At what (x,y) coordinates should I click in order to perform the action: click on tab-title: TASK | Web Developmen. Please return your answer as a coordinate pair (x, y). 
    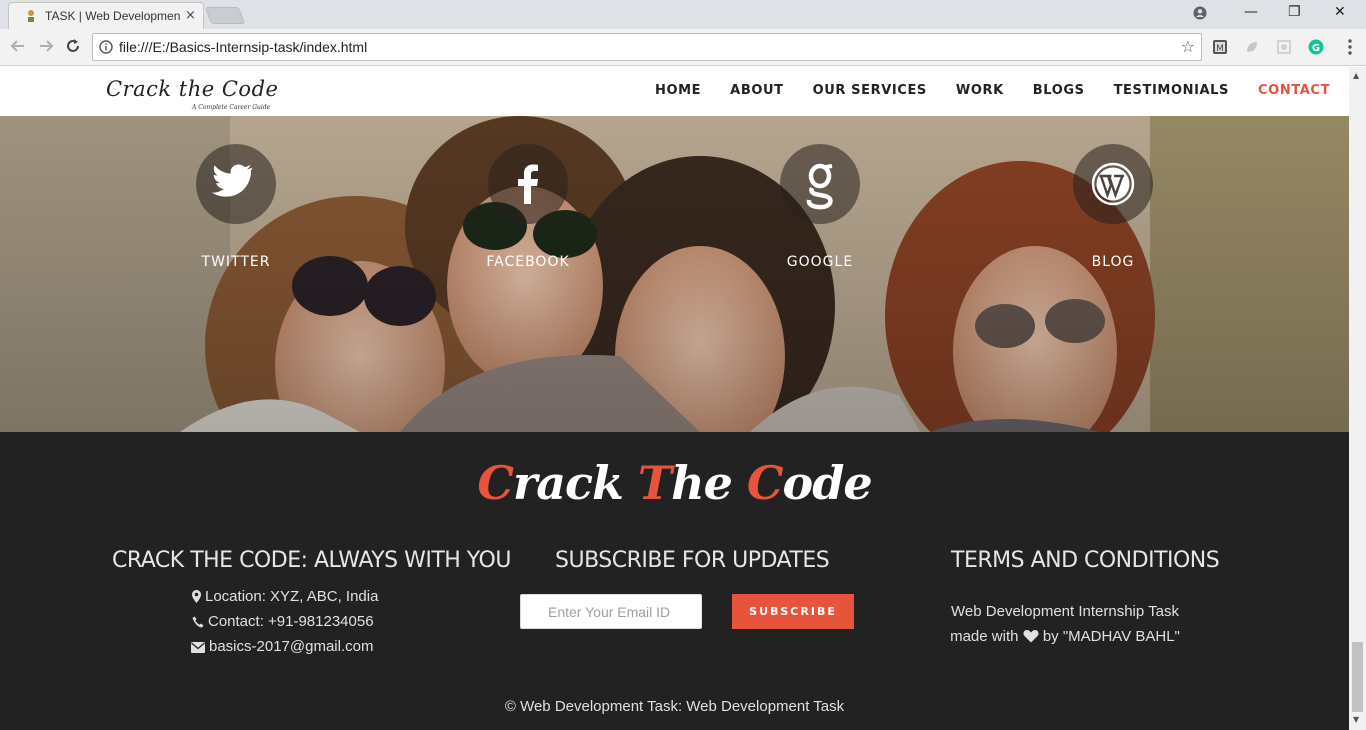
    Looking at the image, I should click on (113, 16).